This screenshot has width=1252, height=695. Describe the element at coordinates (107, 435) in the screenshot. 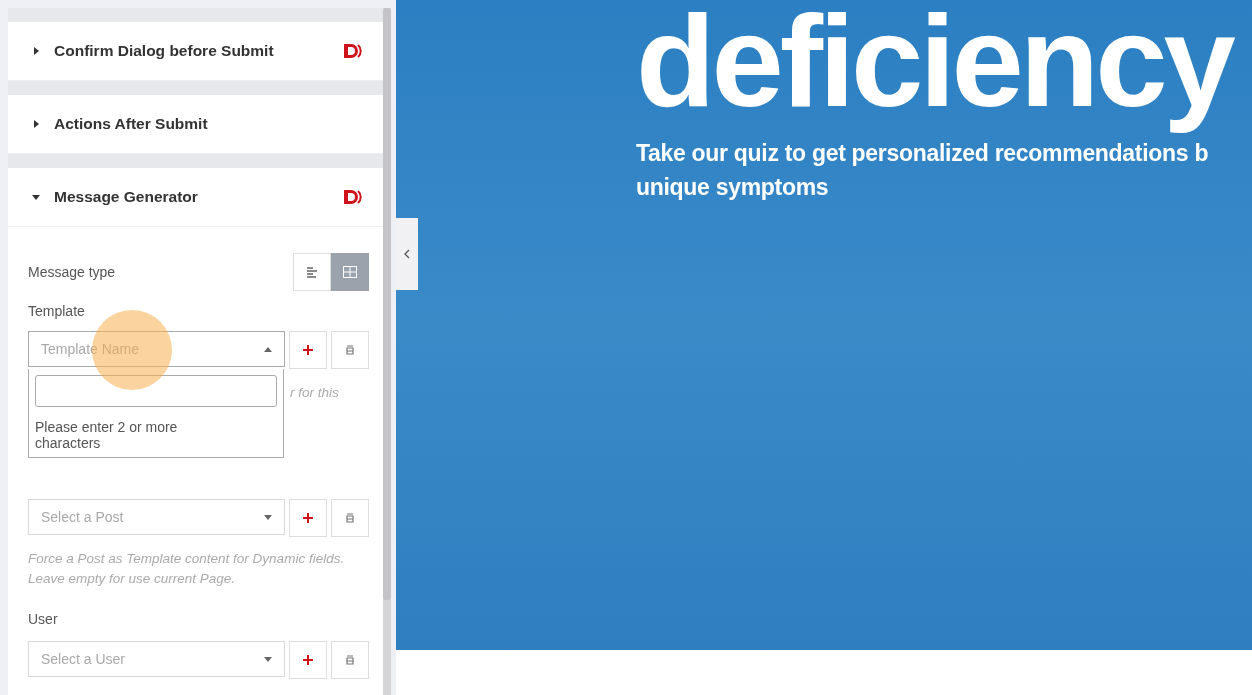

I see `dropdown-message: Please enter 2 or more characters` at that location.